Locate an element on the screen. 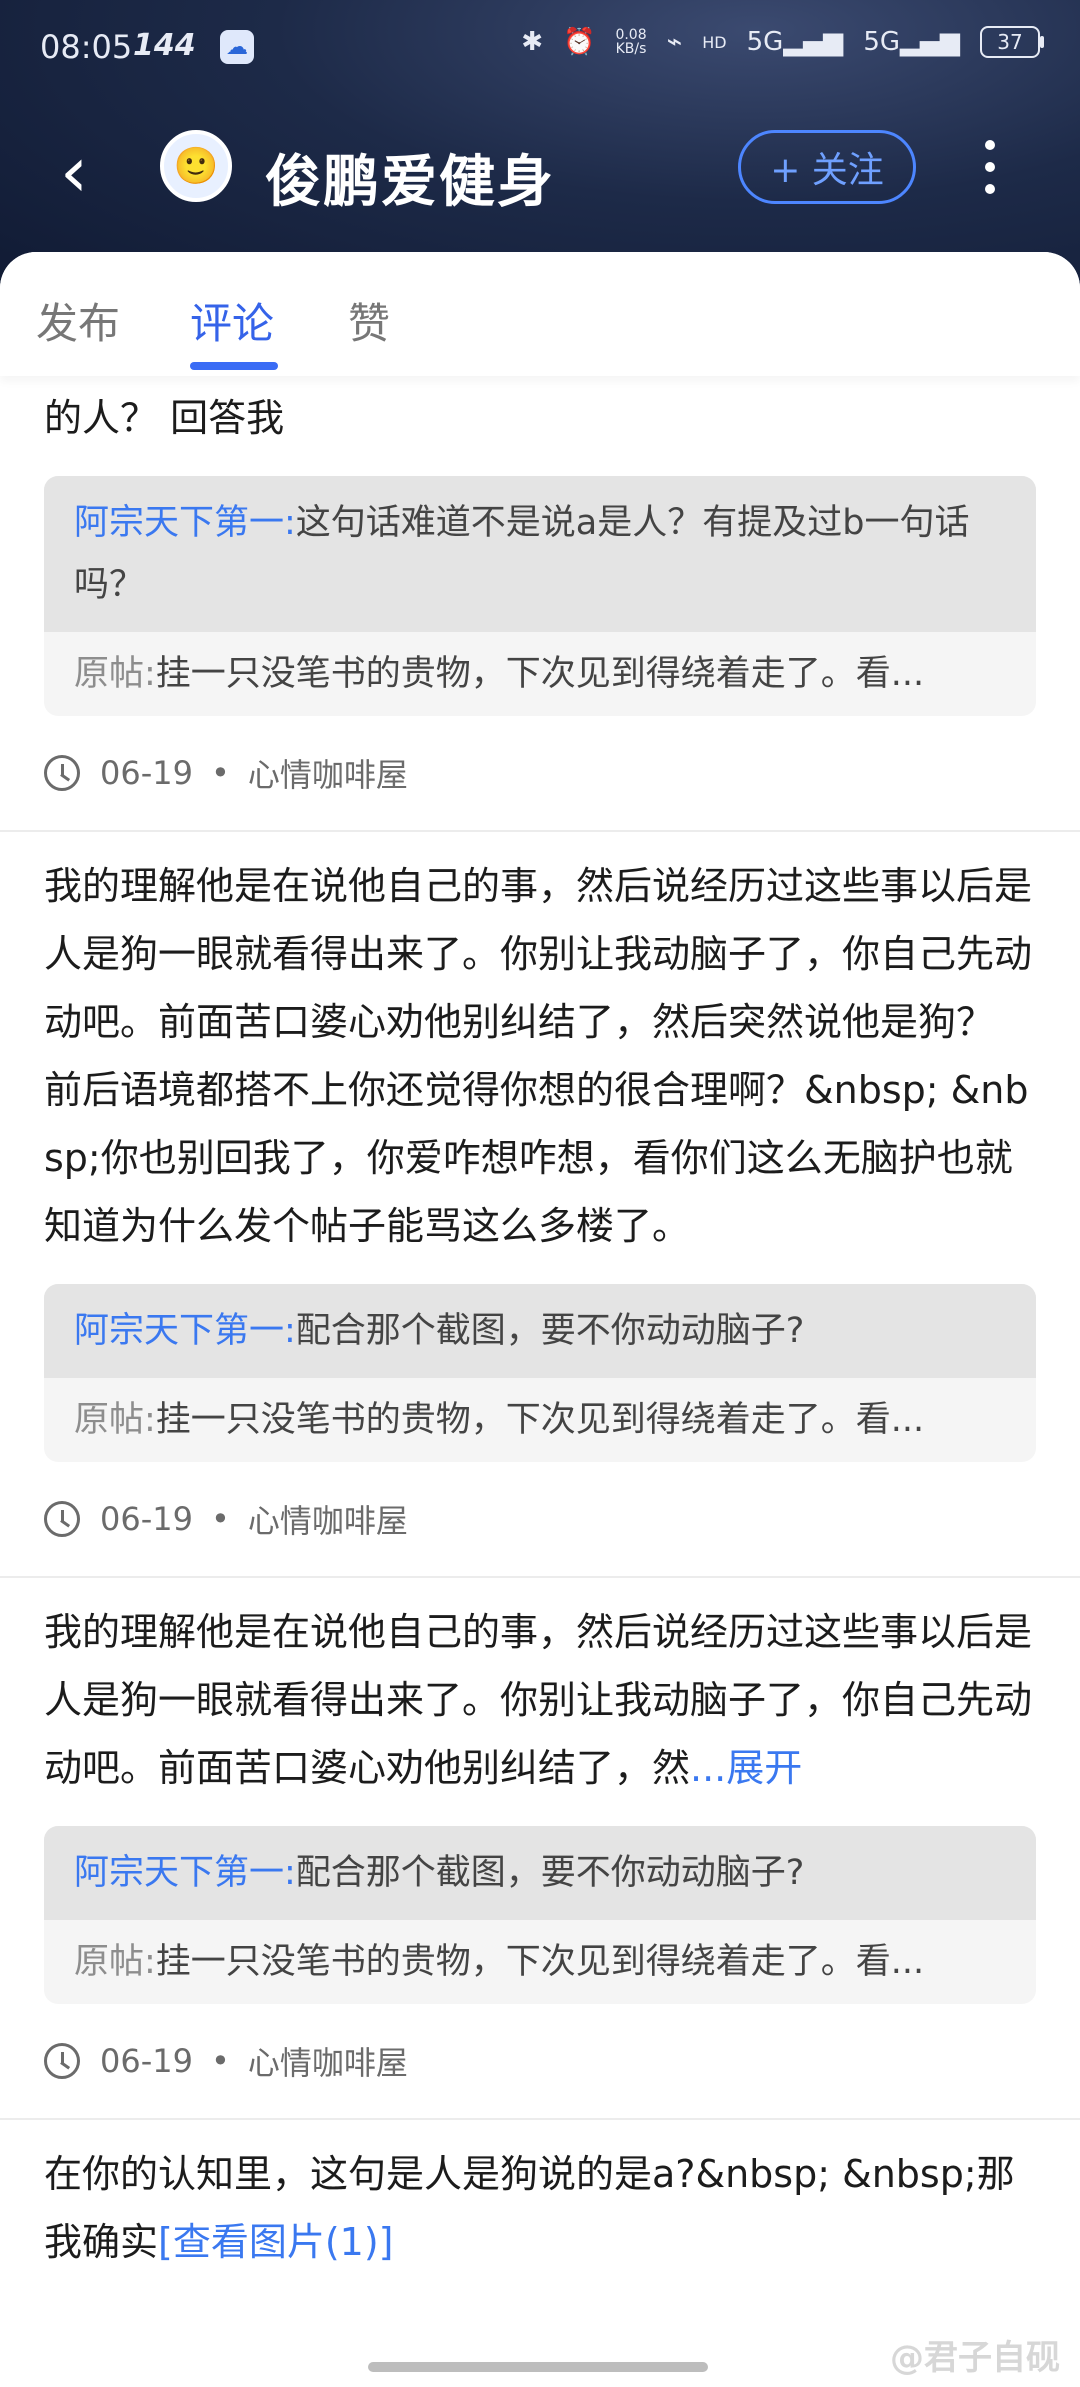  battery-icon: 37 is located at coordinates (1012, 42).